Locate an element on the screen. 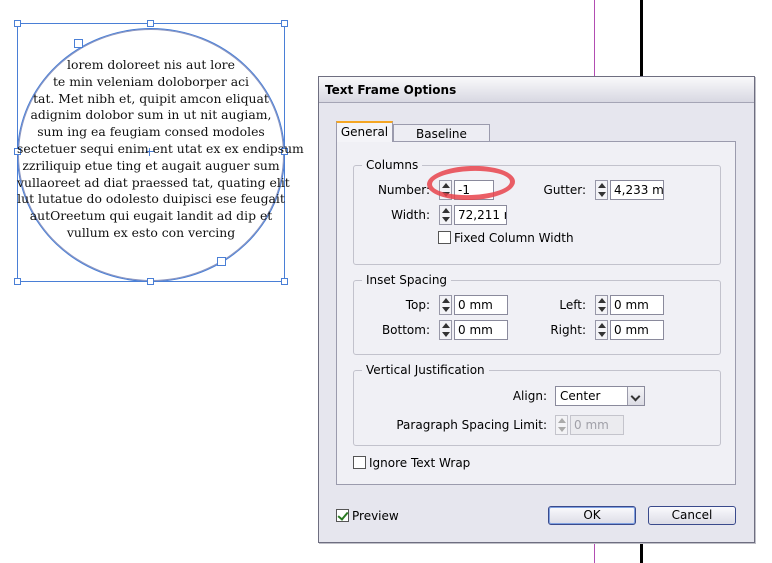 This screenshot has width=772, height=563. left-stepper is located at coordinates (601, 305).